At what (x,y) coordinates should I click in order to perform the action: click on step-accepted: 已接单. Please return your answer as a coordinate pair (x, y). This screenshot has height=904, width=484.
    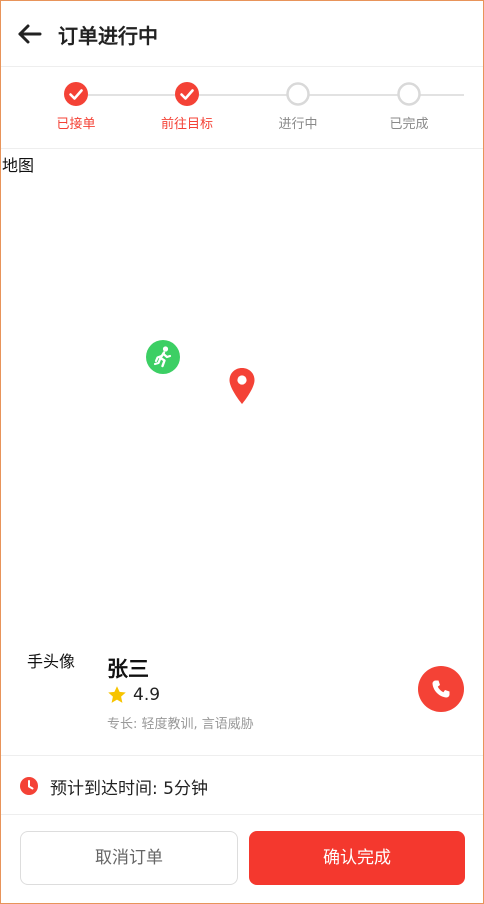
    Looking at the image, I should click on (76, 107).